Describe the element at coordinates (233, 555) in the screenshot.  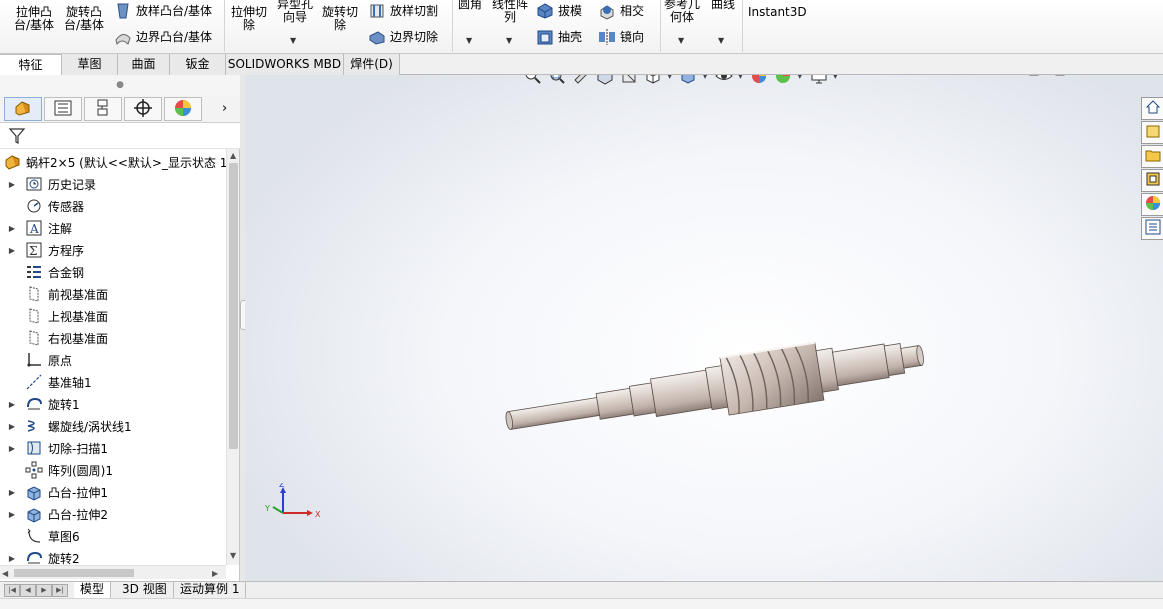
I see `scroll-down-icon: ▼` at that location.